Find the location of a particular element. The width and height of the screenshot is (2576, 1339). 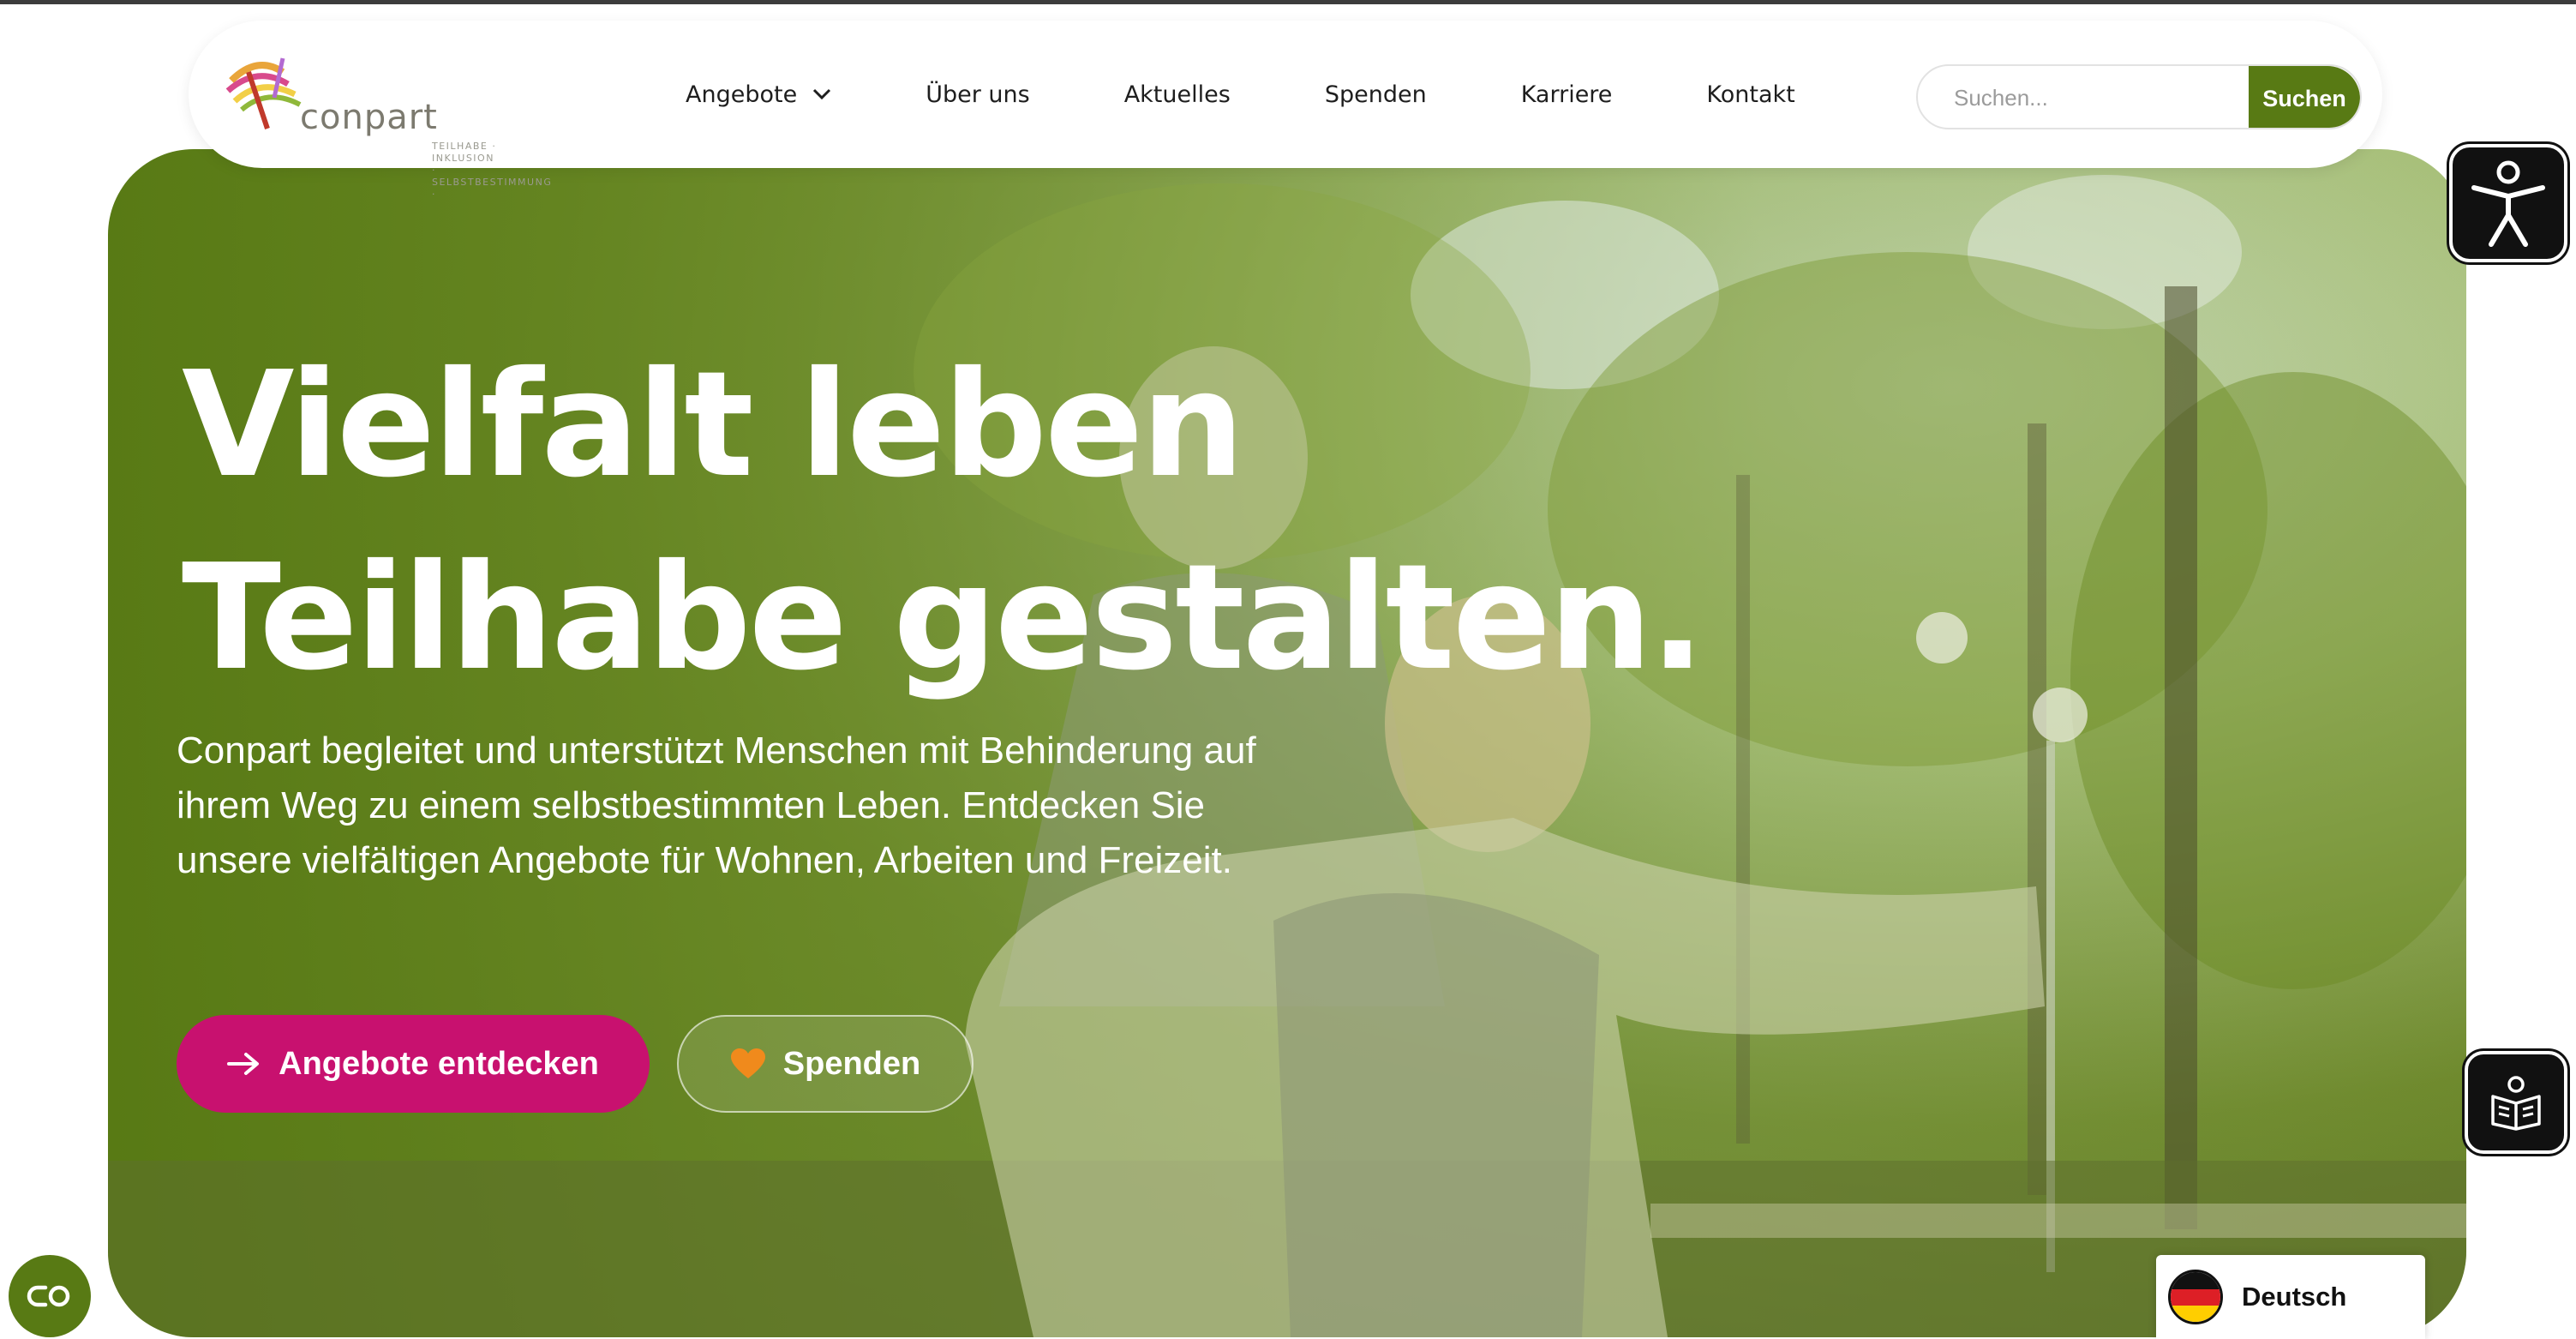

search-box: Suchen is located at coordinates (2139, 96).